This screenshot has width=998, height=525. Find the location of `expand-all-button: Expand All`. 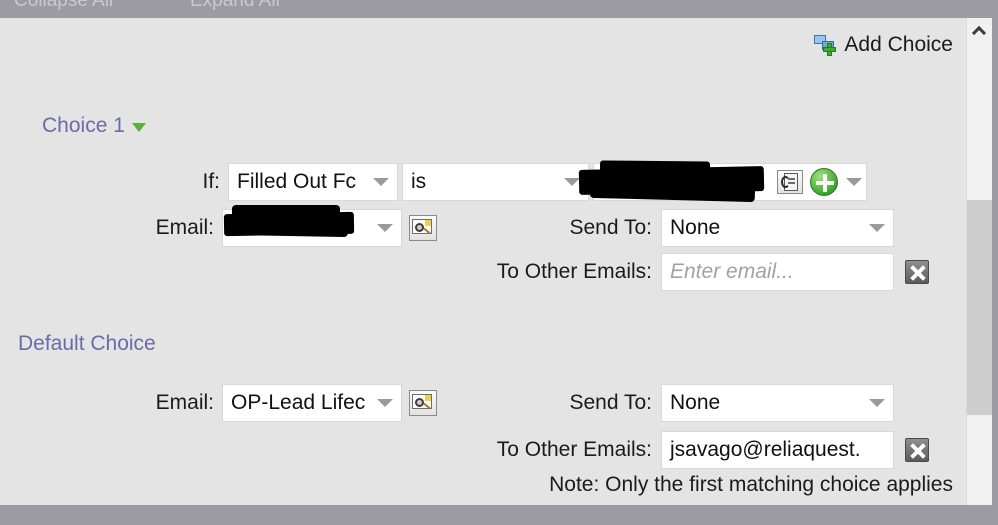

expand-all-button: Expand All is located at coordinates (235, 6).